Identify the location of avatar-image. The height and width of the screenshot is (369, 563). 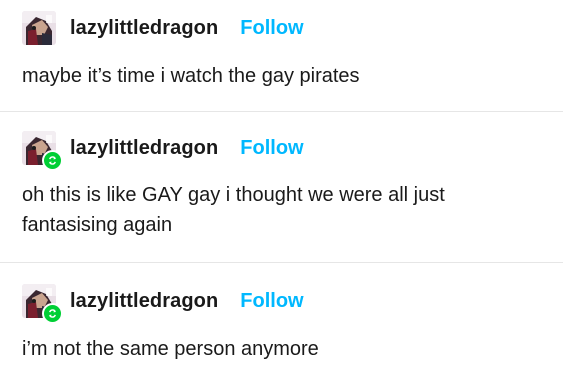
(39, 28).